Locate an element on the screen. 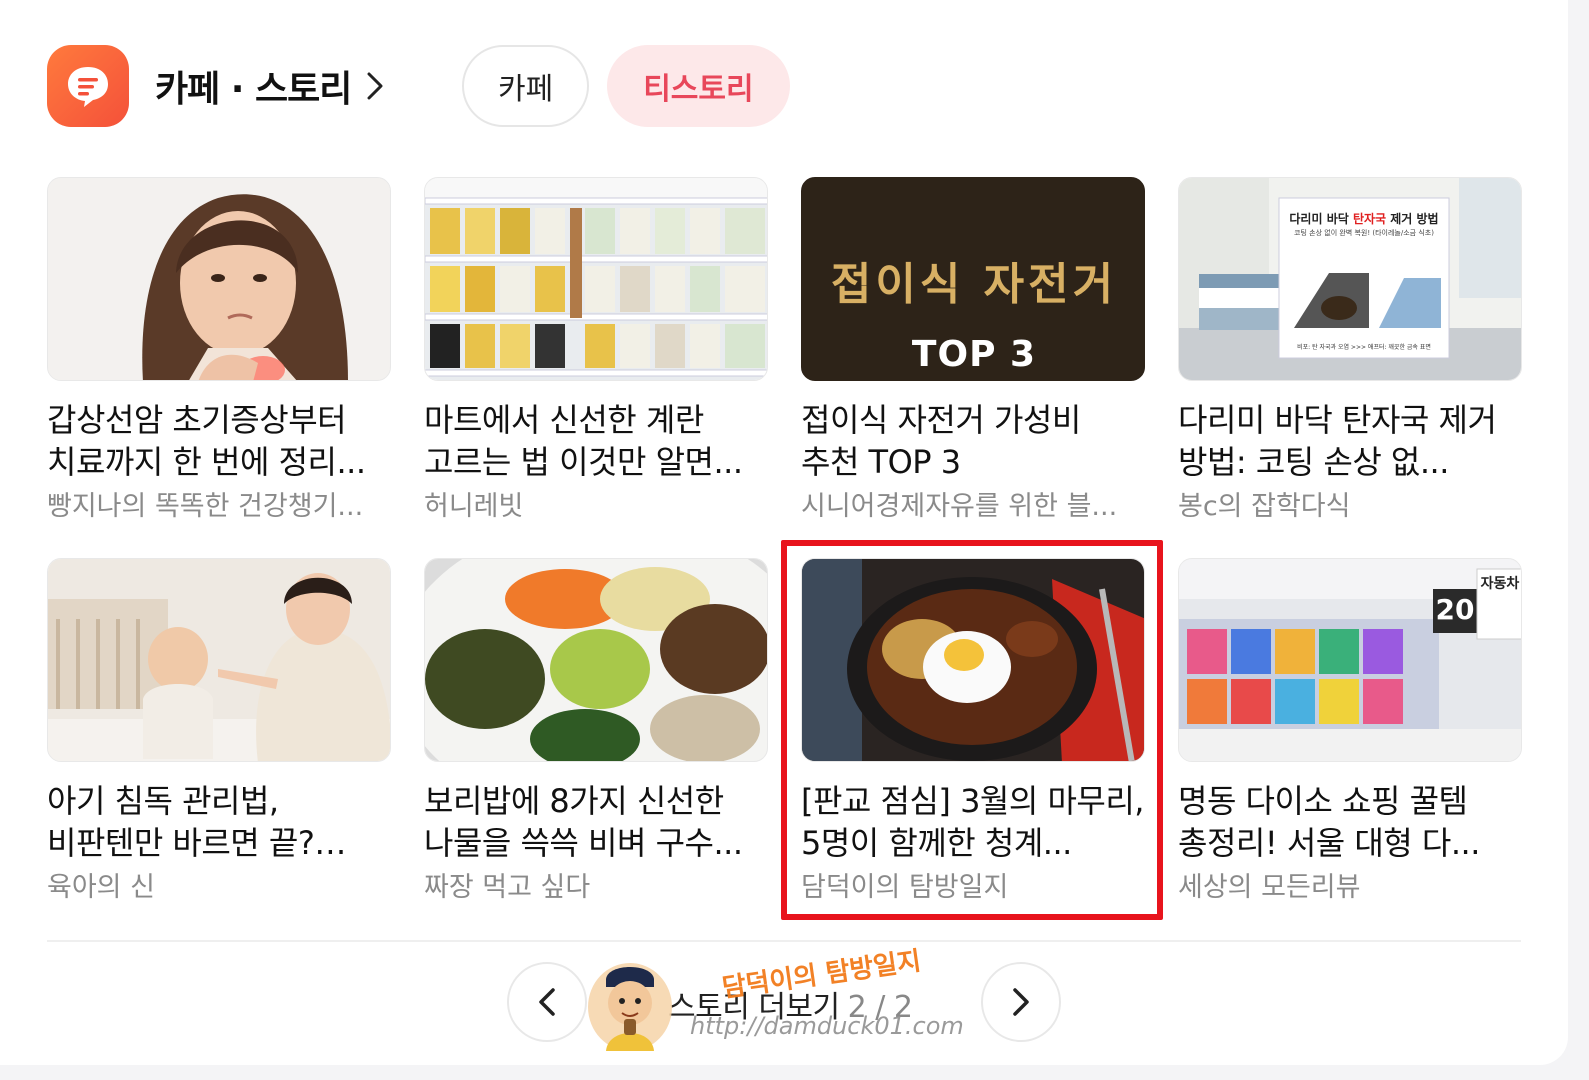 The height and width of the screenshot is (1080, 1589). chat-bubble-icon is located at coordinates (88, 86).